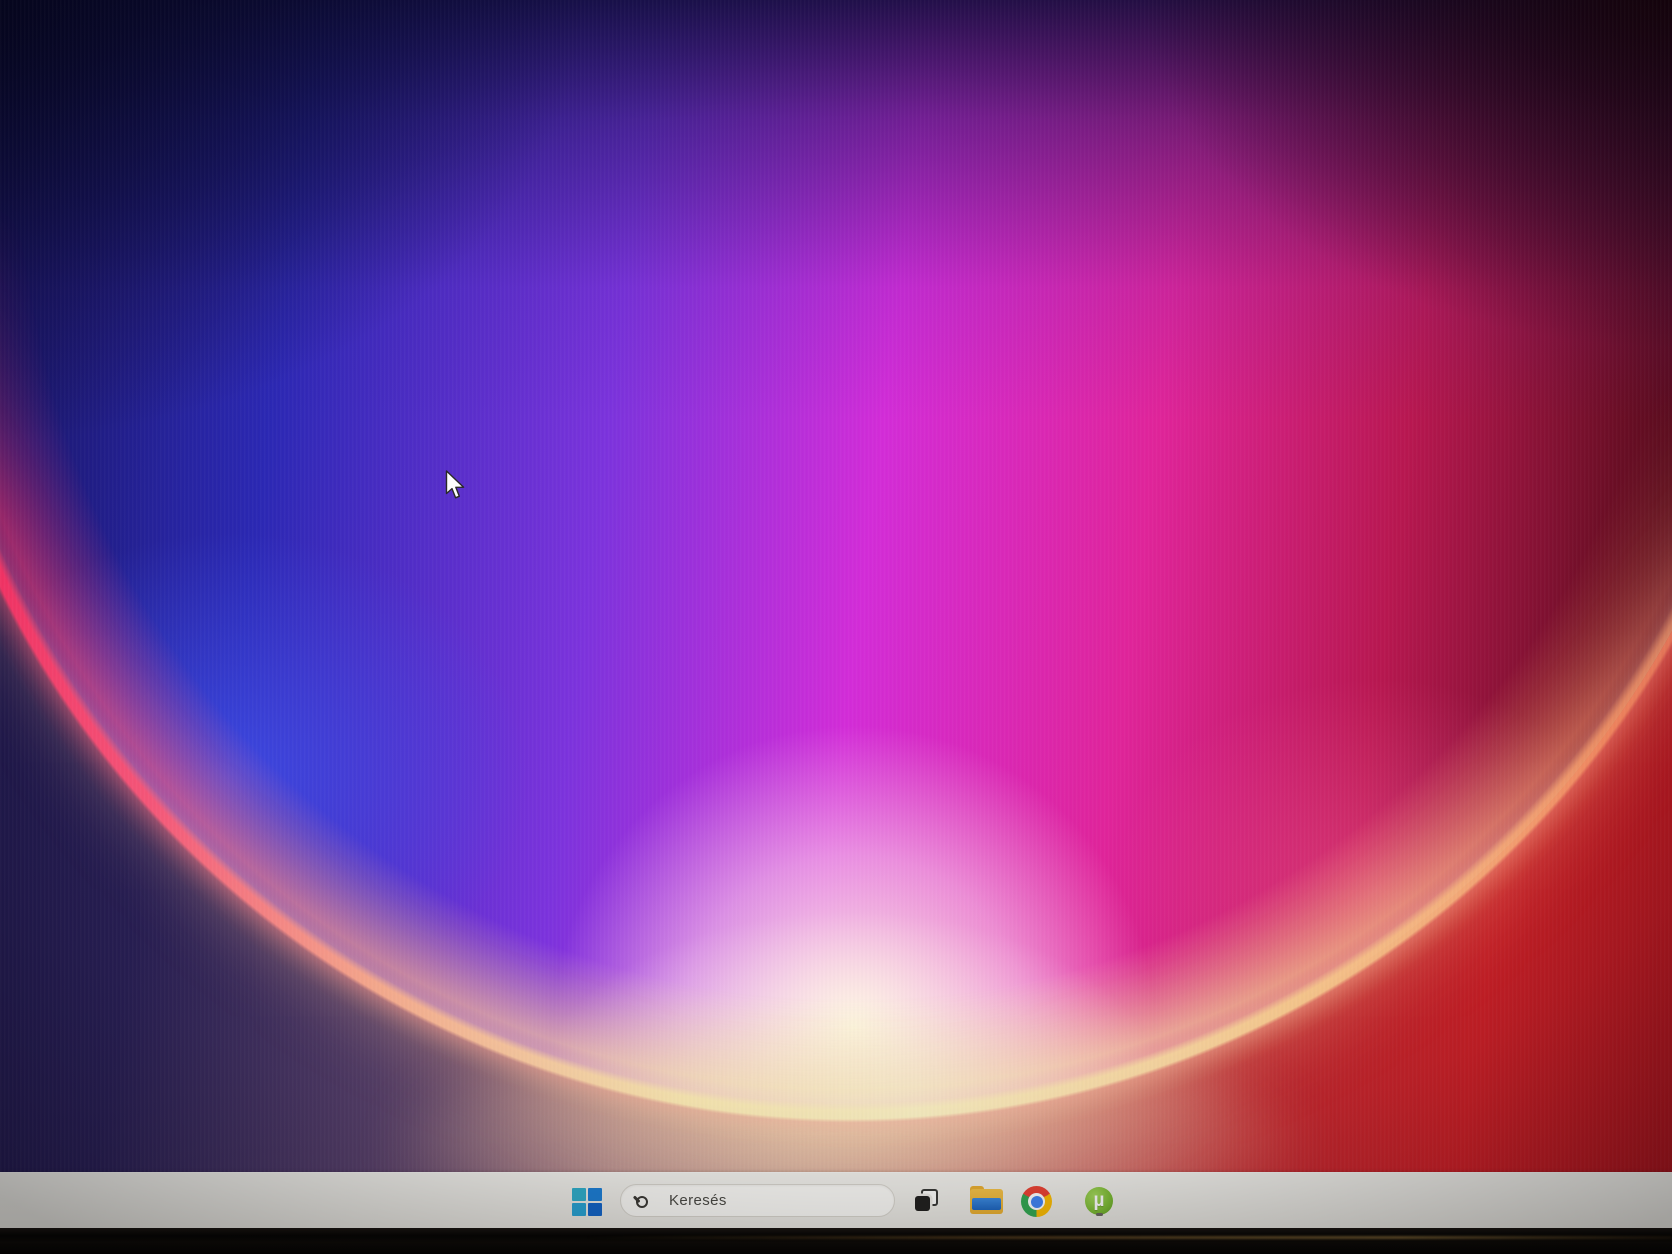  I want to click on chrome-button, so click(1036, 1201).